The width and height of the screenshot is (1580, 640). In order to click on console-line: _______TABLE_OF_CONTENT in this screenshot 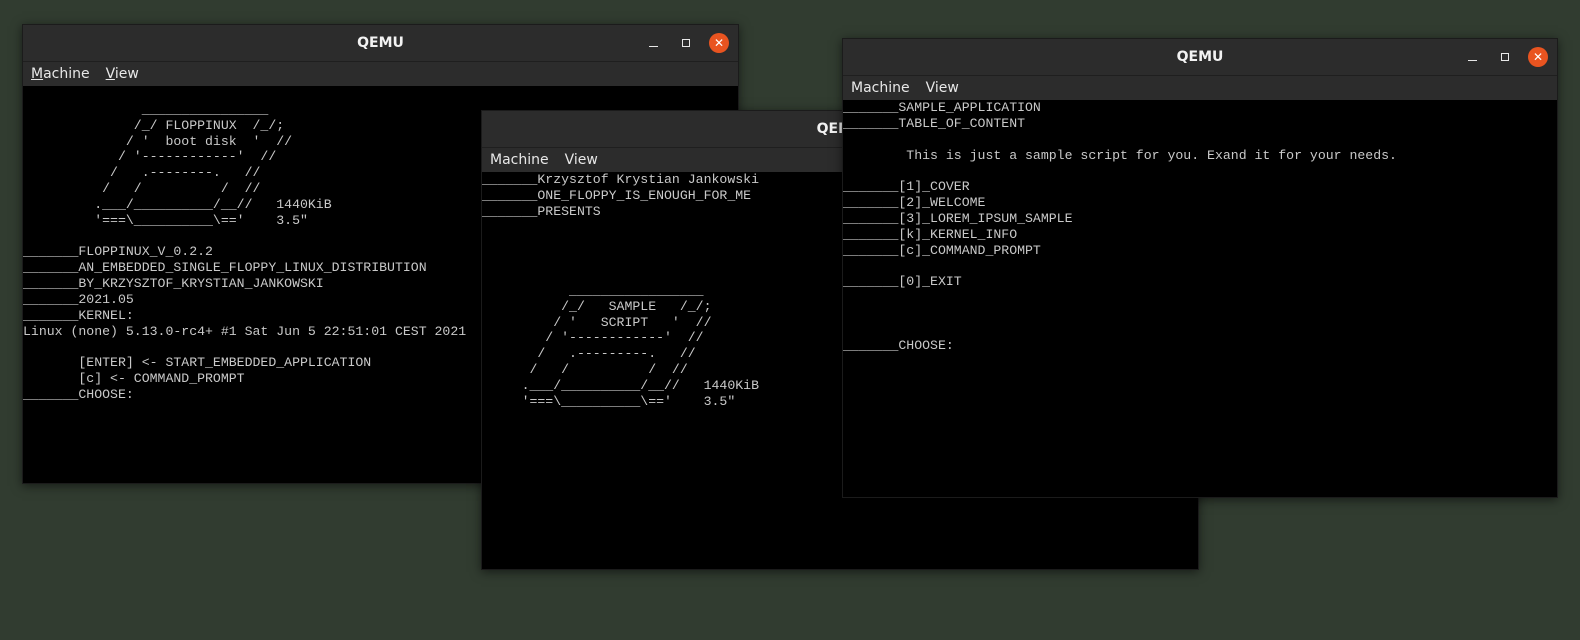, I will do `click(934, 123)`.